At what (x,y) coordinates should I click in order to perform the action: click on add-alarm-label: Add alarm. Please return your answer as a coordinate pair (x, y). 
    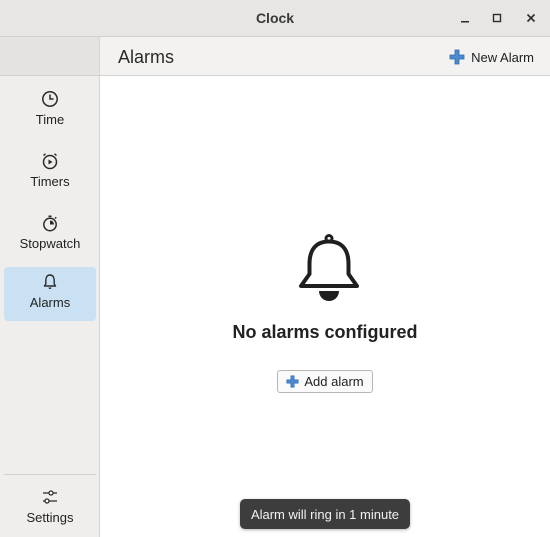
    Looking at the image, I should click on (334, 381).